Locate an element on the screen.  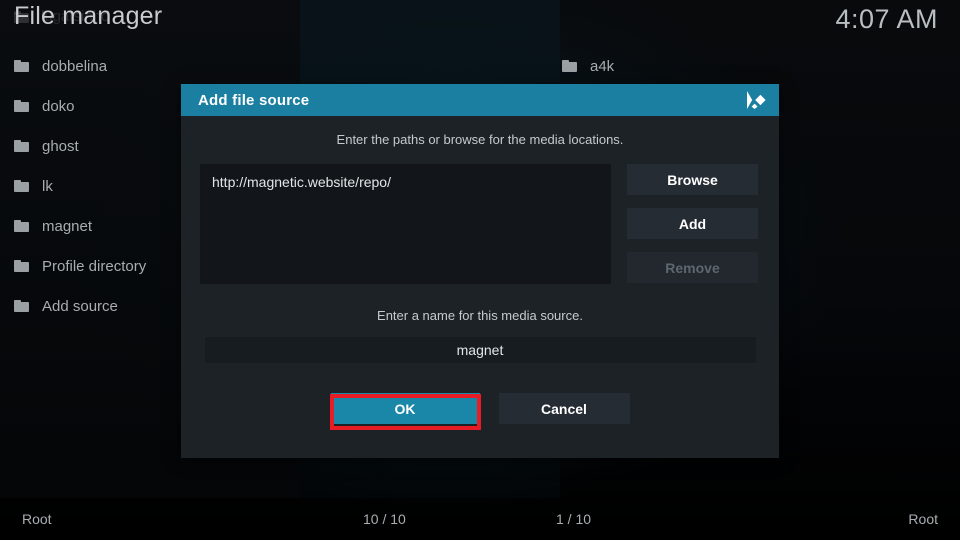
file-row-label: dobbelina is located at coordinates (75, 66).